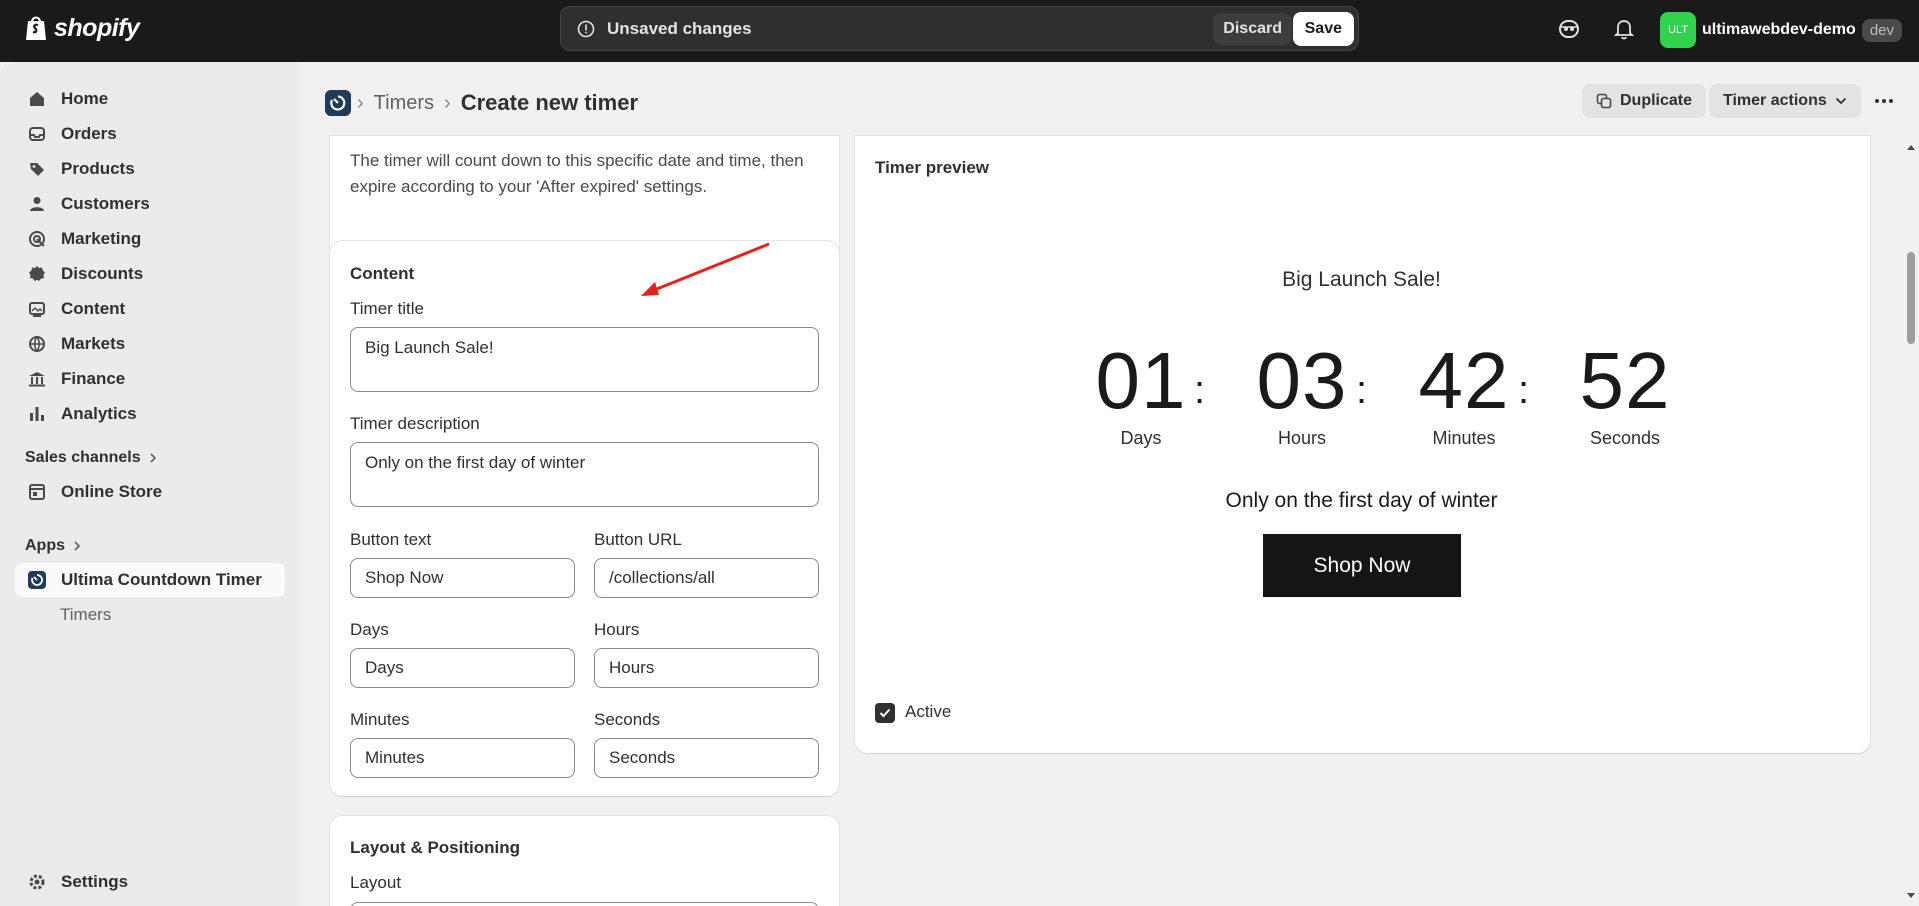 The width and height of the screenshot is (1919, 906). I want to click on seconds-input: Seconds, so click(706, 758).